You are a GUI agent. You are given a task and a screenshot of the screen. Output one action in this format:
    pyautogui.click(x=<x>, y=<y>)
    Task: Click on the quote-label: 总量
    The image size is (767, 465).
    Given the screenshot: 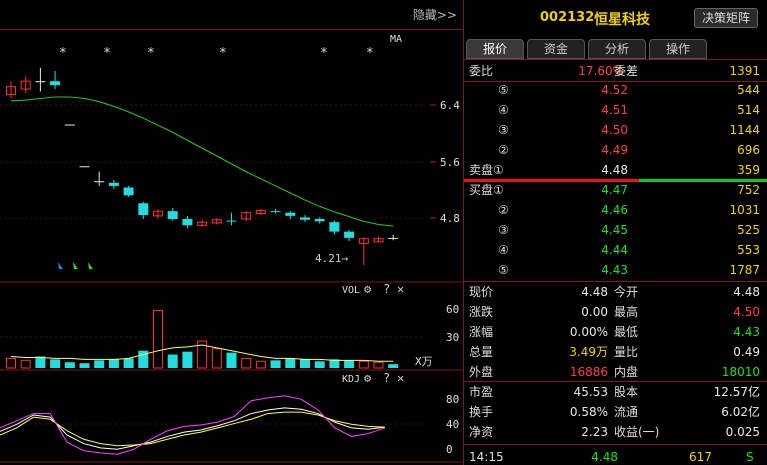 What is the action you would take?
    pyautogui.click(x=481, y=352)
    